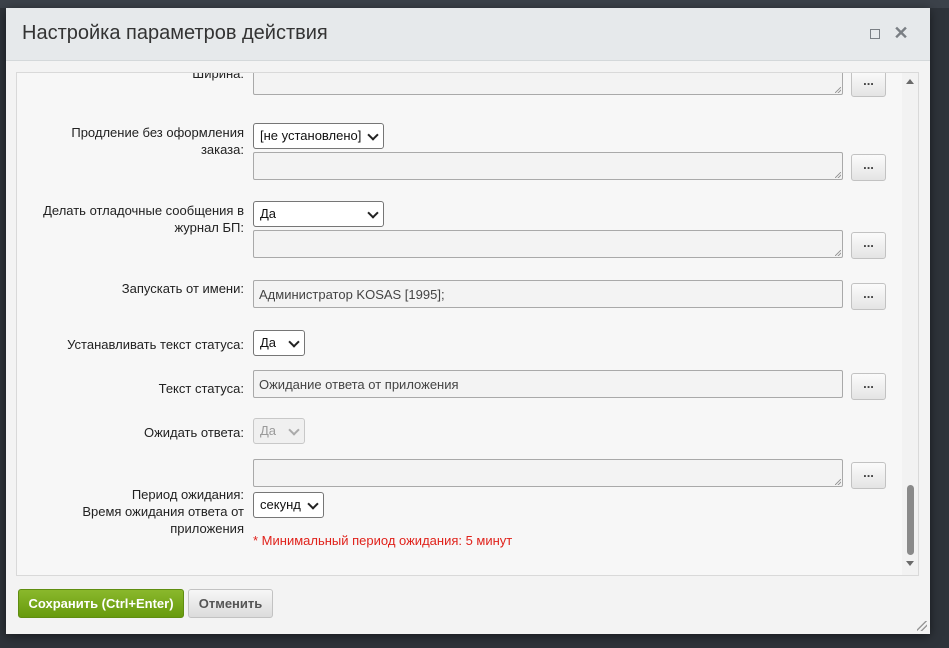  What do you see at coordinates (548, 244) in the screenshot?
I see `debug-input` at bounding box center [548, 244].